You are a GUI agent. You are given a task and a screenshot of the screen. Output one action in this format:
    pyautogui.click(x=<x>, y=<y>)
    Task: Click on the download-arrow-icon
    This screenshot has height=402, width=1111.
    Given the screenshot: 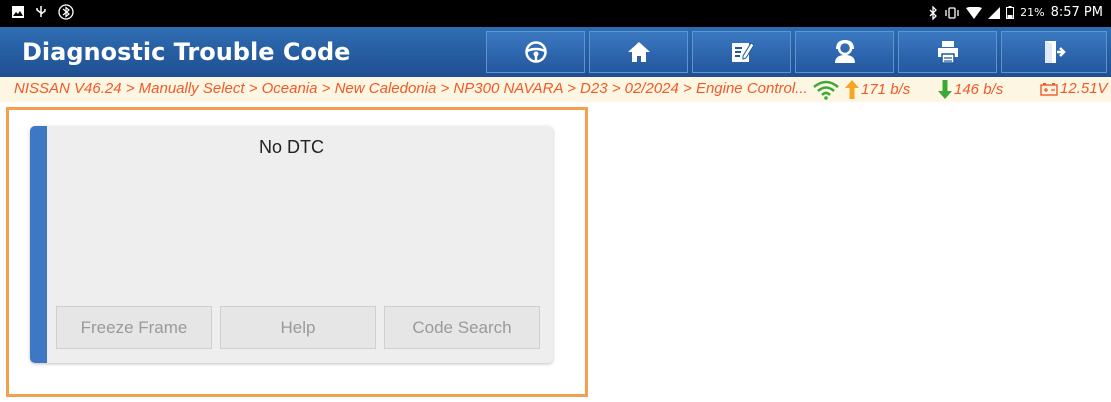 What is the action you would take?
    pyautogui.click(x=945, y=89)
    